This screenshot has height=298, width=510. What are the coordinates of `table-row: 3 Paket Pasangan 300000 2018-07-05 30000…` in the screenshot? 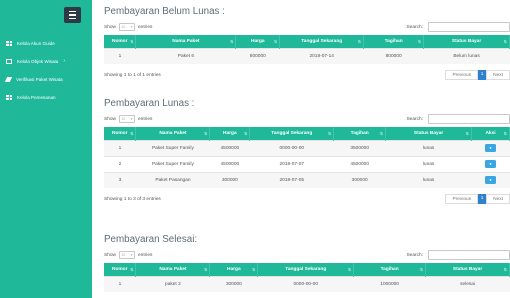 It's located at (307, 179).